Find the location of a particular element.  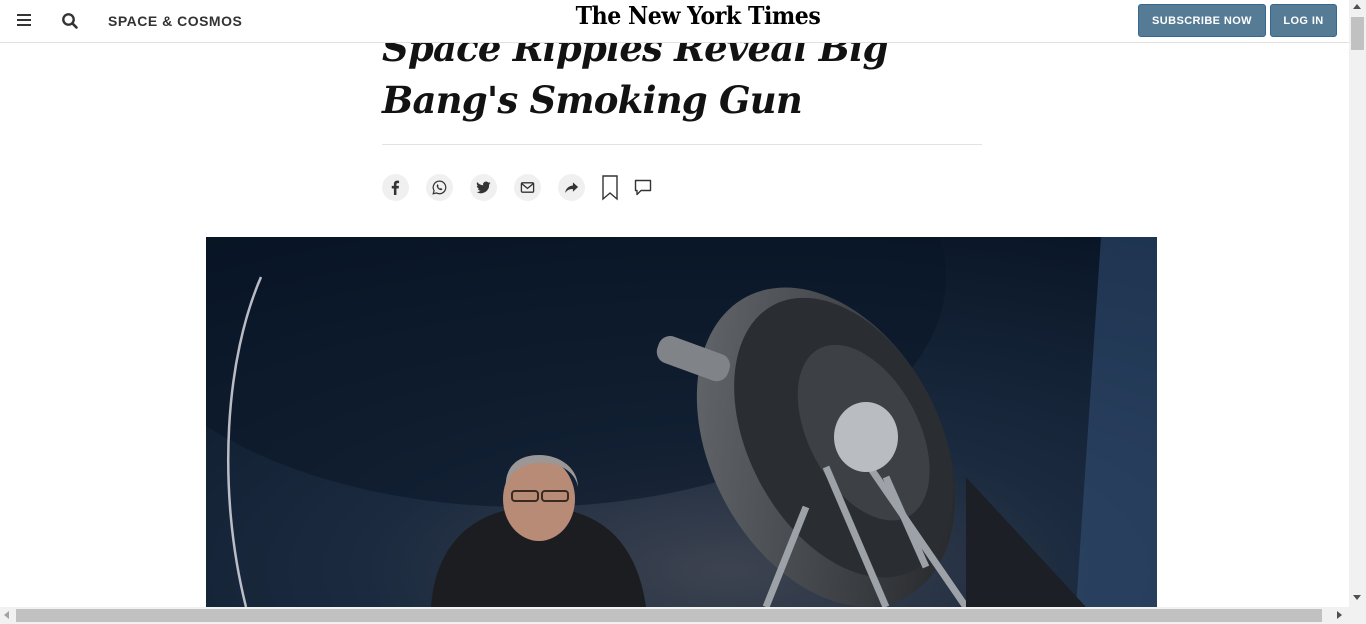

share-email-button is located at coordinates (527, 187).